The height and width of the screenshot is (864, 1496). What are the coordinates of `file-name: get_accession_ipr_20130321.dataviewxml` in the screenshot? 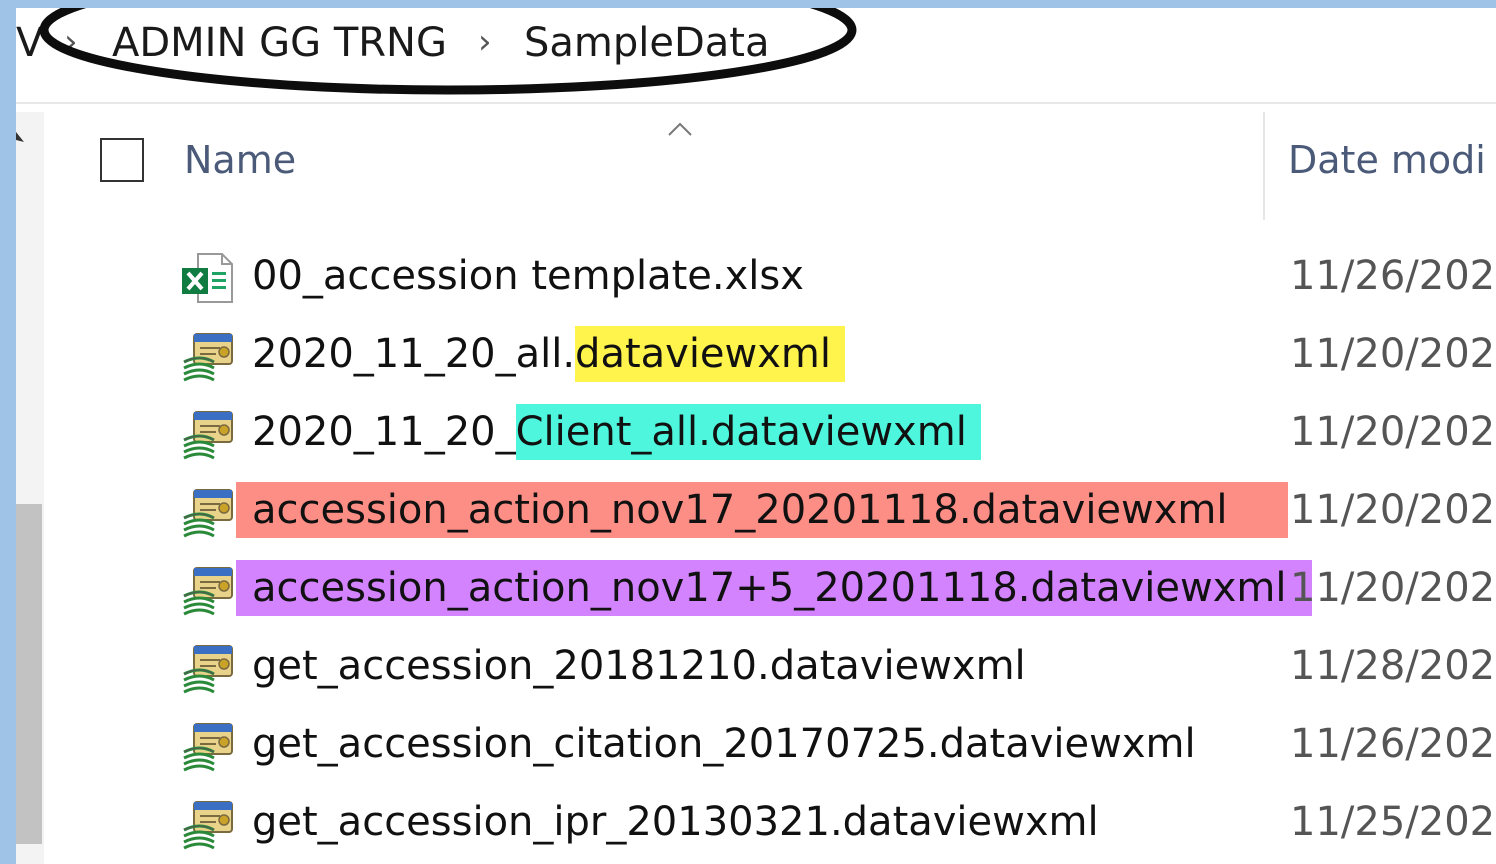 It's located at (675, 822).